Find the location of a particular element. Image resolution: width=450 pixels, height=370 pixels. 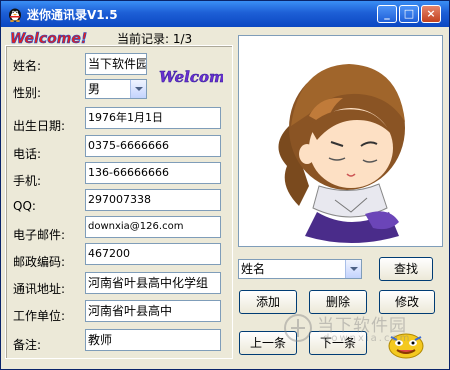

name-field: 当下软件园 is located at coordinates (116, 64).